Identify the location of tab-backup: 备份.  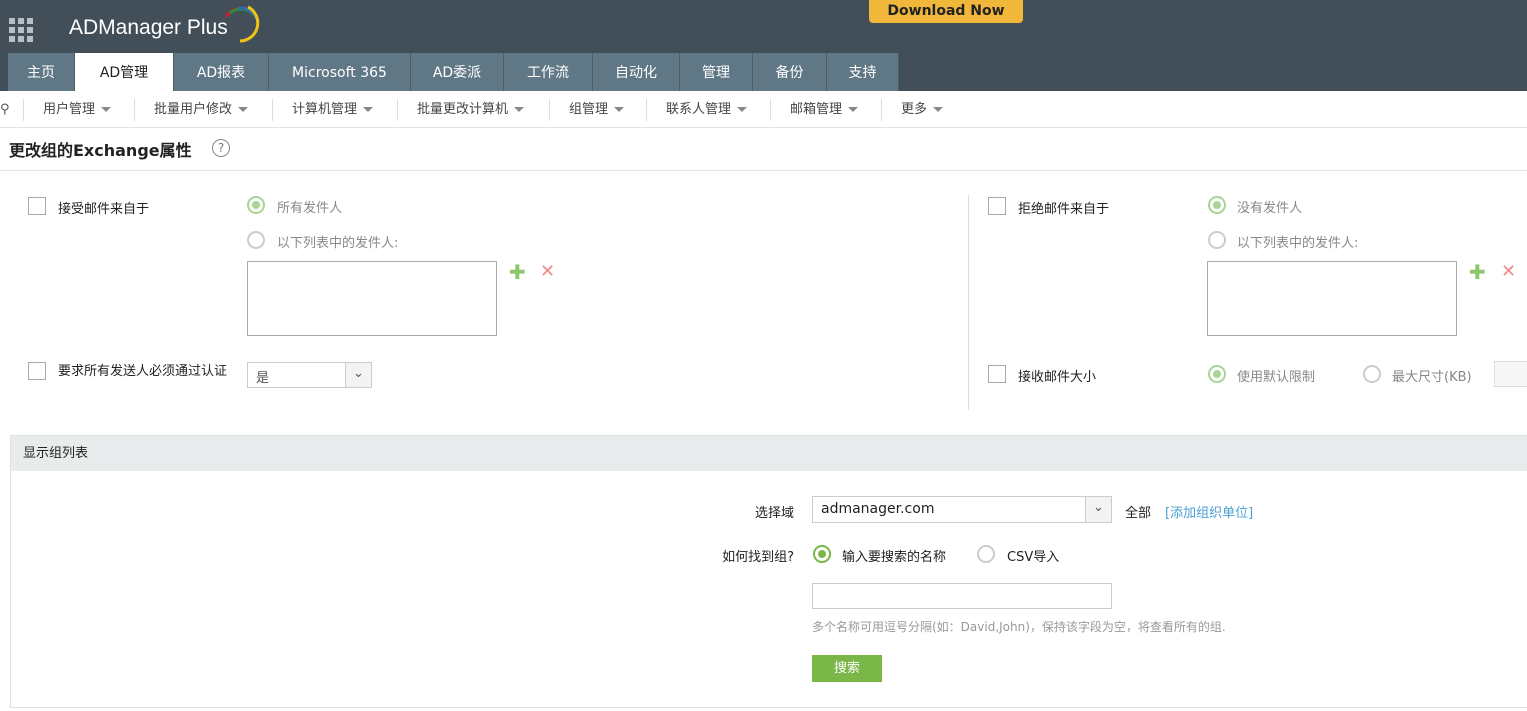
(790, 72).